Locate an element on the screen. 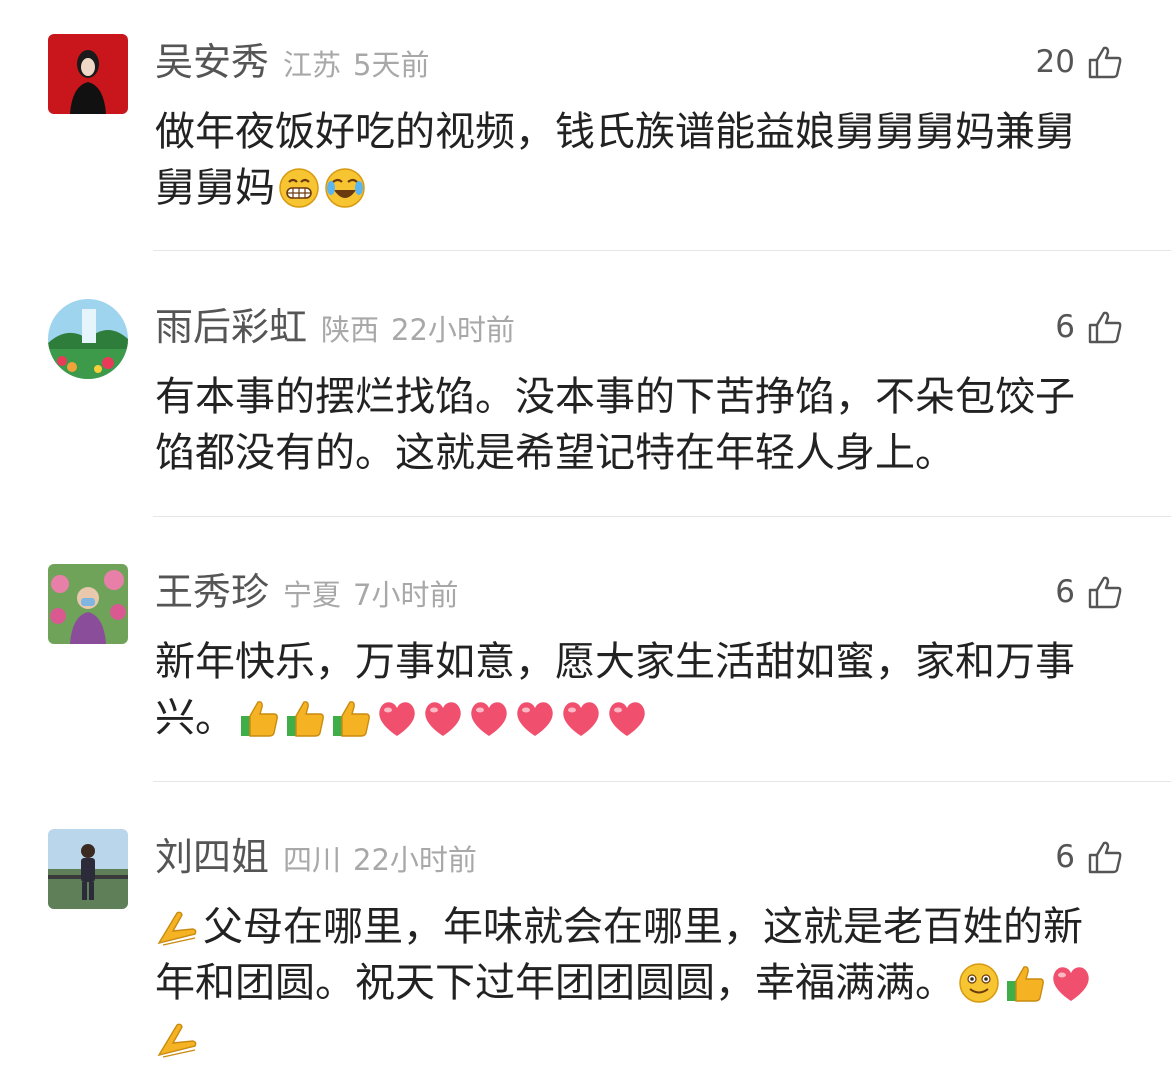 This screenshot has width=1171, height=1080. comment-line: 做年夜饭好吃的视频，钱氏族谱能益娘舅舅舅妈兼舅 is located at coordinates (615, 132).